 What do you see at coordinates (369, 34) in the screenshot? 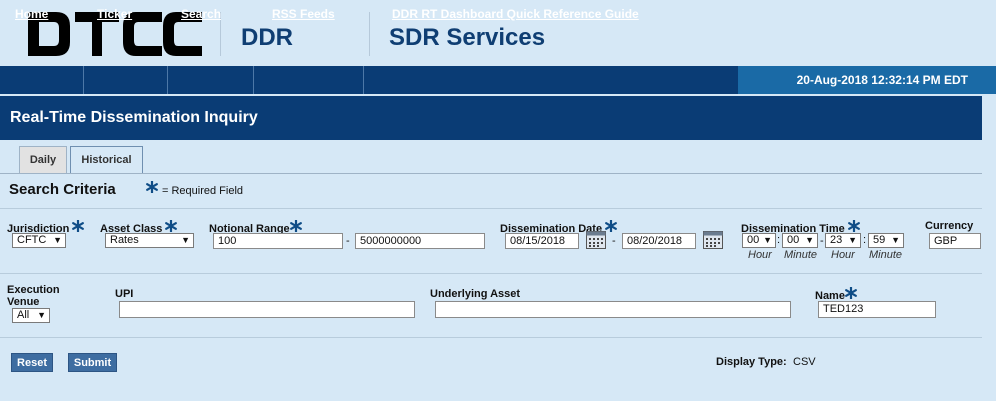
I see `header-divider` at bounding box center [369, 34].